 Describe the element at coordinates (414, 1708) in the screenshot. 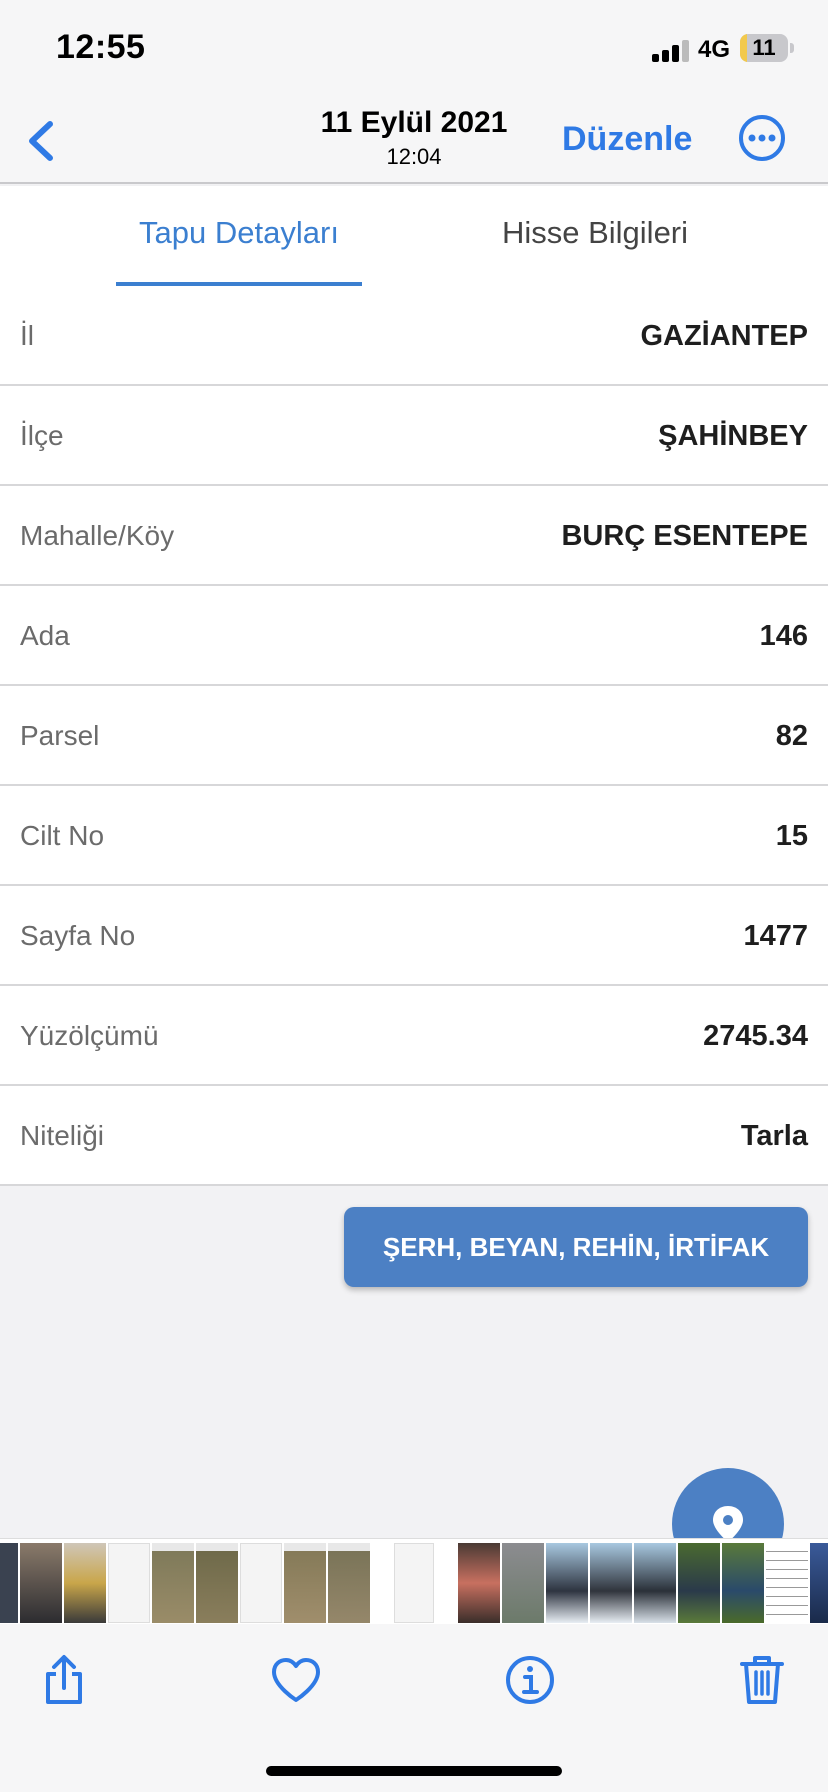

I see `bottom-toolbar` at that location.